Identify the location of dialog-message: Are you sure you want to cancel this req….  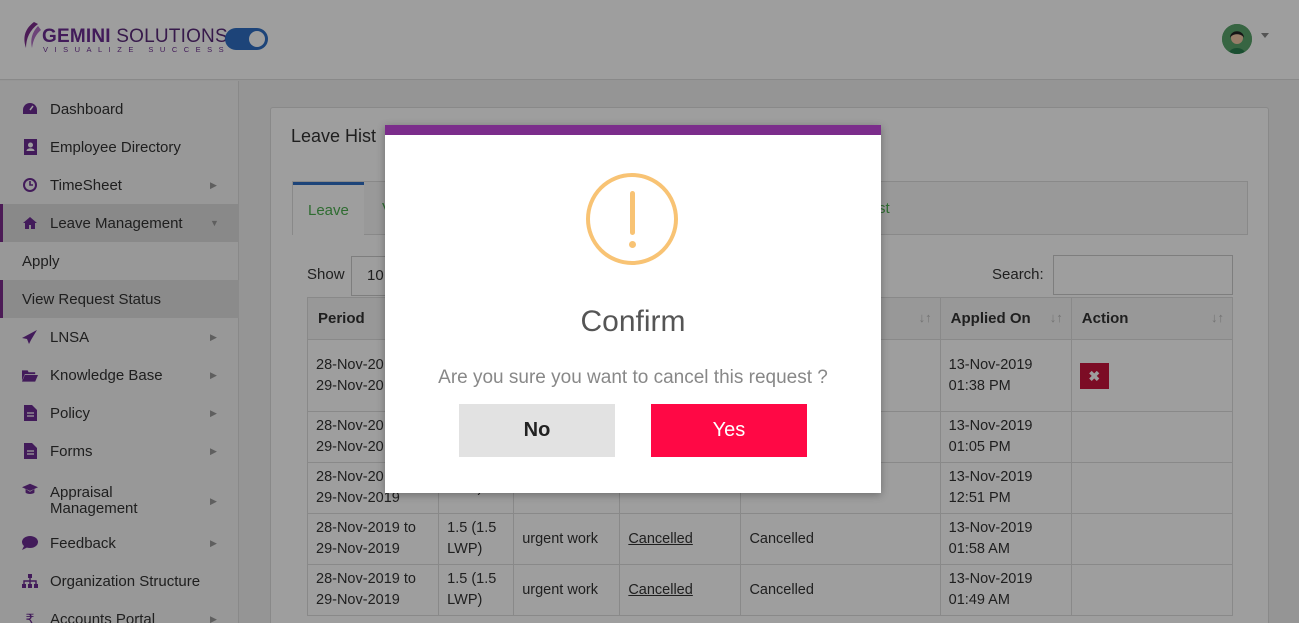
(633, 377).